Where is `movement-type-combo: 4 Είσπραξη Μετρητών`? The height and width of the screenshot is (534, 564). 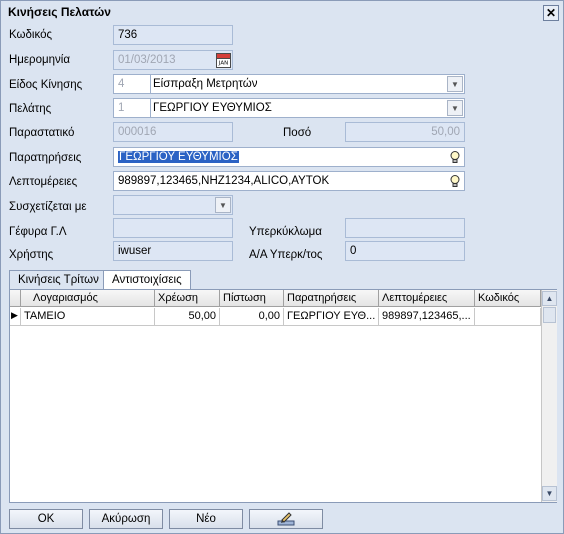 movement-type-combo: 4 Είσπραξη Μετρητών is located at coordinates (289, 84).